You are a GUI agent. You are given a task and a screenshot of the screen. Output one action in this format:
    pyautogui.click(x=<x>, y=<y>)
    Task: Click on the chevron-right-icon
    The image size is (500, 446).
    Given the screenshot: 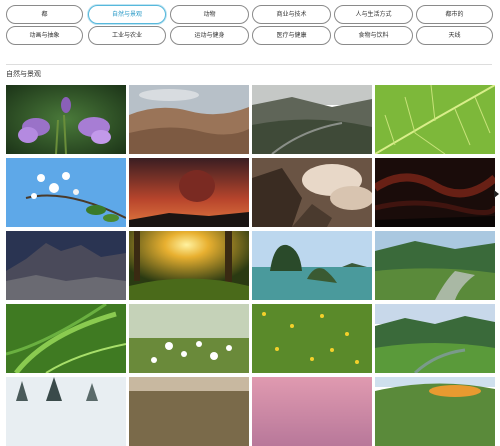 What is the action you would take?
    pyautogui.click(x=496, y=194)
    